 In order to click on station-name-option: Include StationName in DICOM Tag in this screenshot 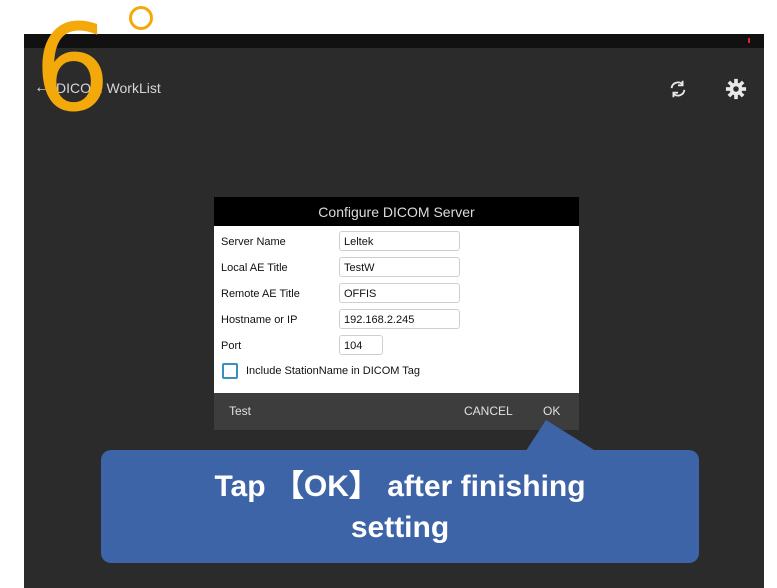, I will do `click(321, 371)`.